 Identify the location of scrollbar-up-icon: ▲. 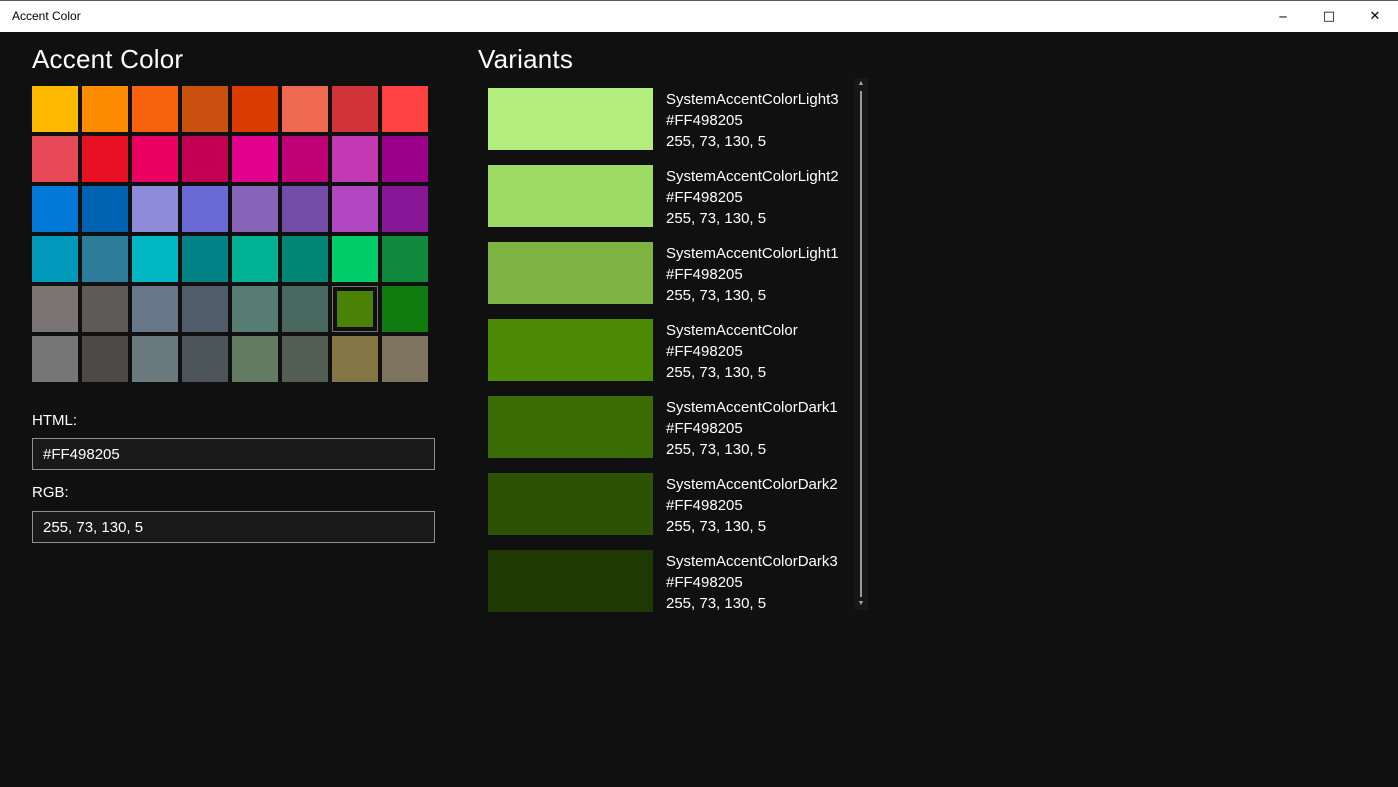
(861, 84).